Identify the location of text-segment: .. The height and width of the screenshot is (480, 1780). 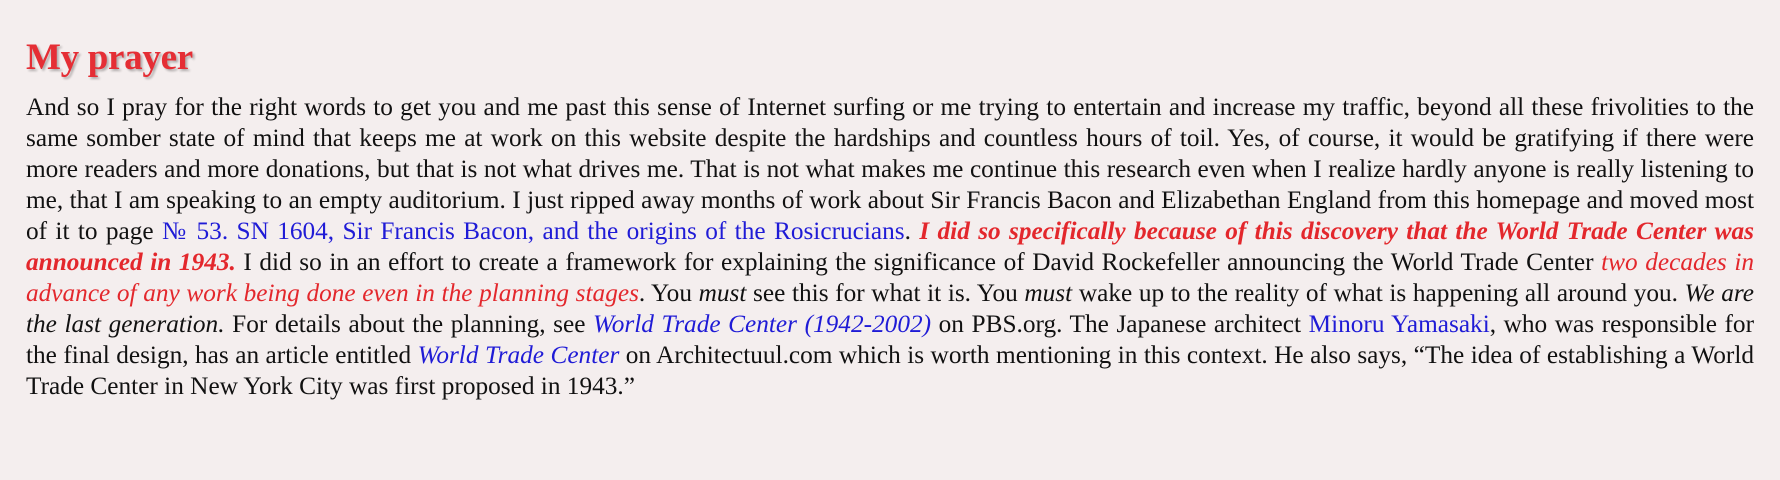
(912, 231).